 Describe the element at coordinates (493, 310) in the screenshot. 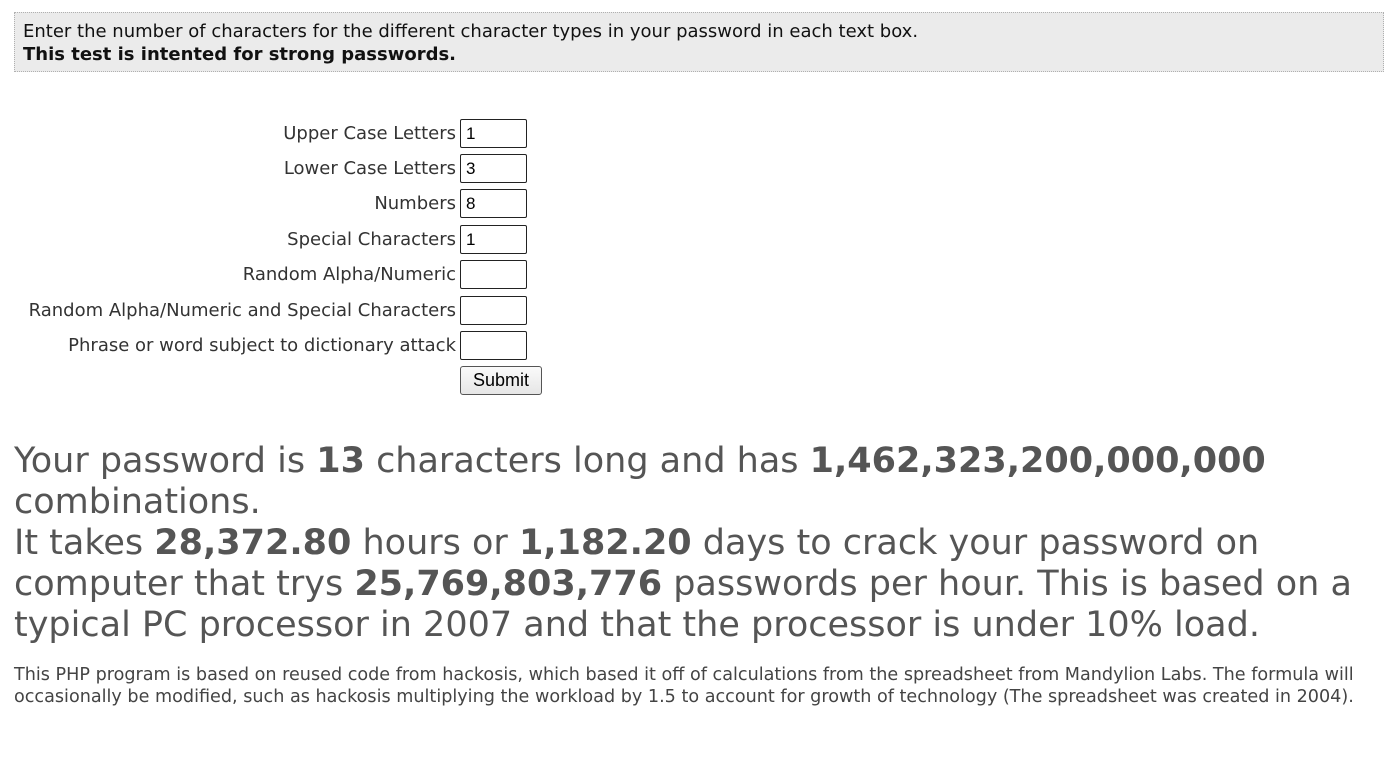

I see `random-alphanumeric-special-input` at that location.